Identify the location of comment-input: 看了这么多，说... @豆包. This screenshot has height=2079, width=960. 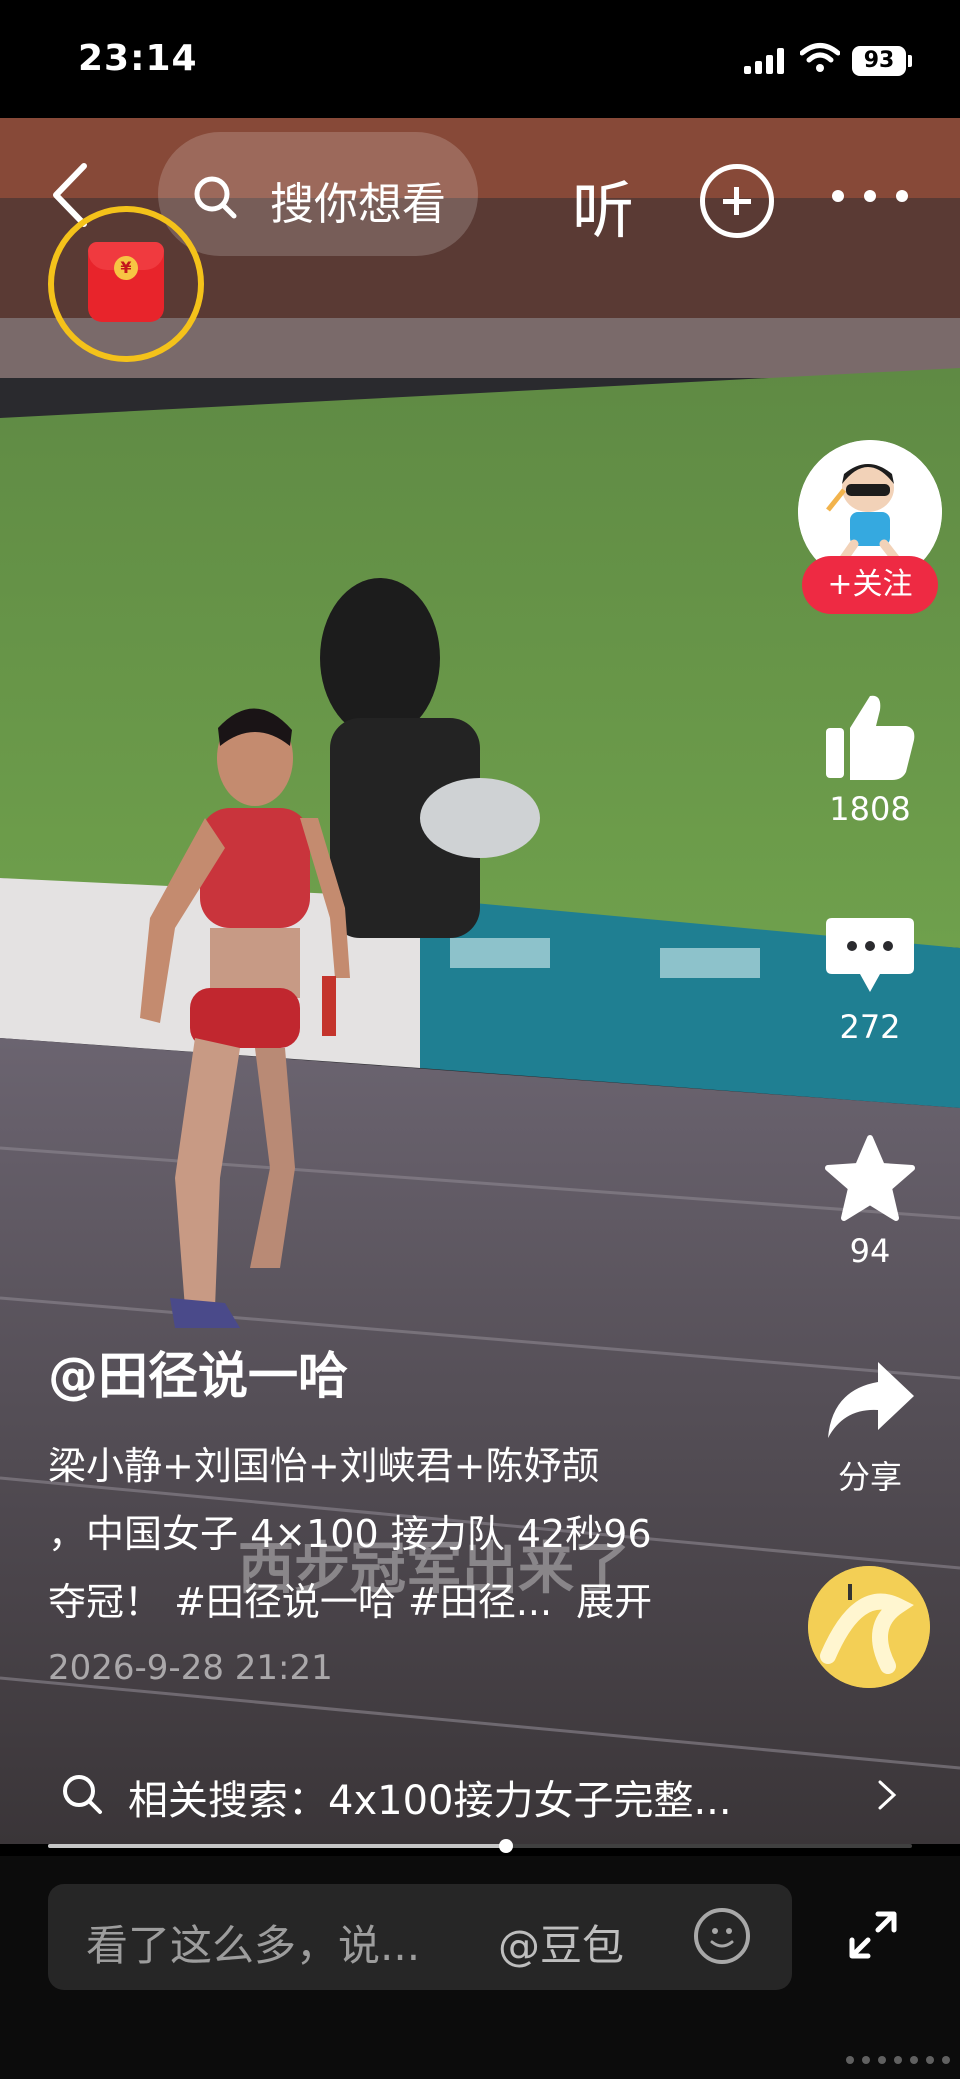
(420, 1937).